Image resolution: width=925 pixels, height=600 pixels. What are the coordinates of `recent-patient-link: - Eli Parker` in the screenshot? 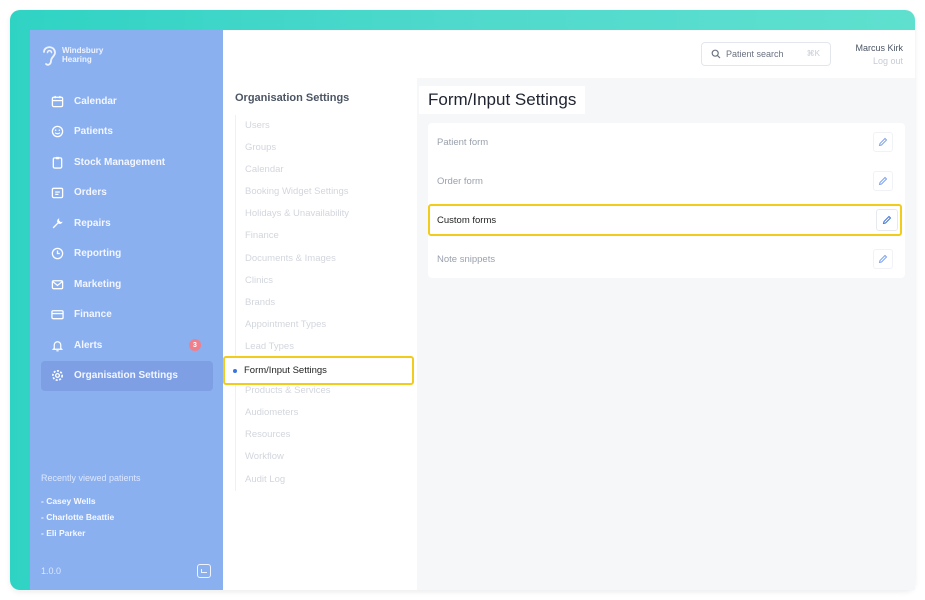 It's located at (126, 533).